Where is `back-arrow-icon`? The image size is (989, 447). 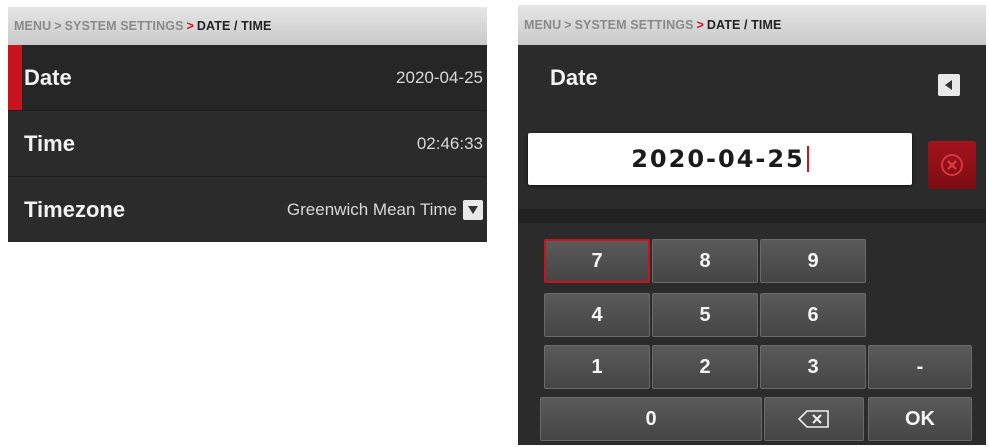
back-arrow-icon is located at coordinates (949, 85).